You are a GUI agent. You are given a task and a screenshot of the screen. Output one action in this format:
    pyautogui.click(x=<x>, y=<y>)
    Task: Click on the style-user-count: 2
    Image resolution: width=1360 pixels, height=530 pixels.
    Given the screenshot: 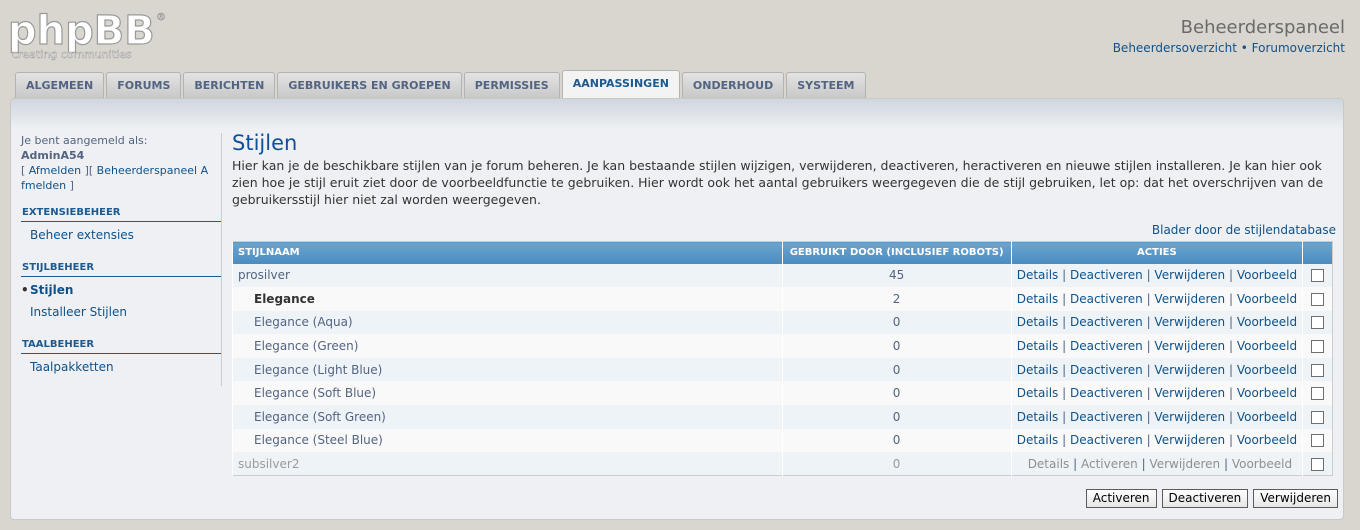 What is the action you would take?
    pyautogui.click(x=896, y=299)
    